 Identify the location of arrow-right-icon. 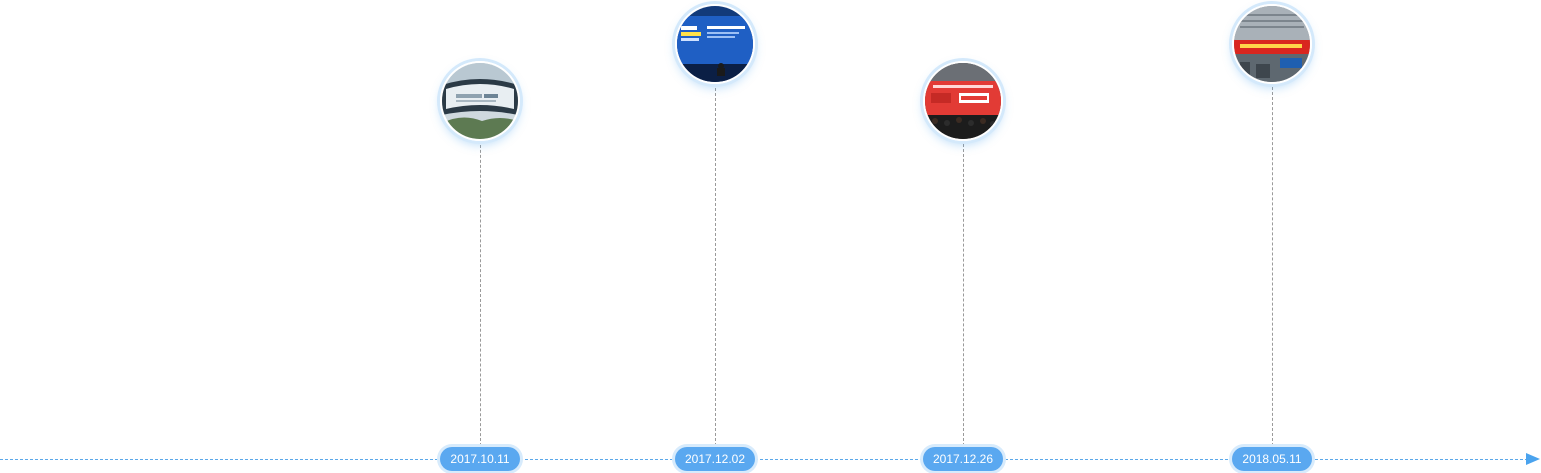
(1533, 459).